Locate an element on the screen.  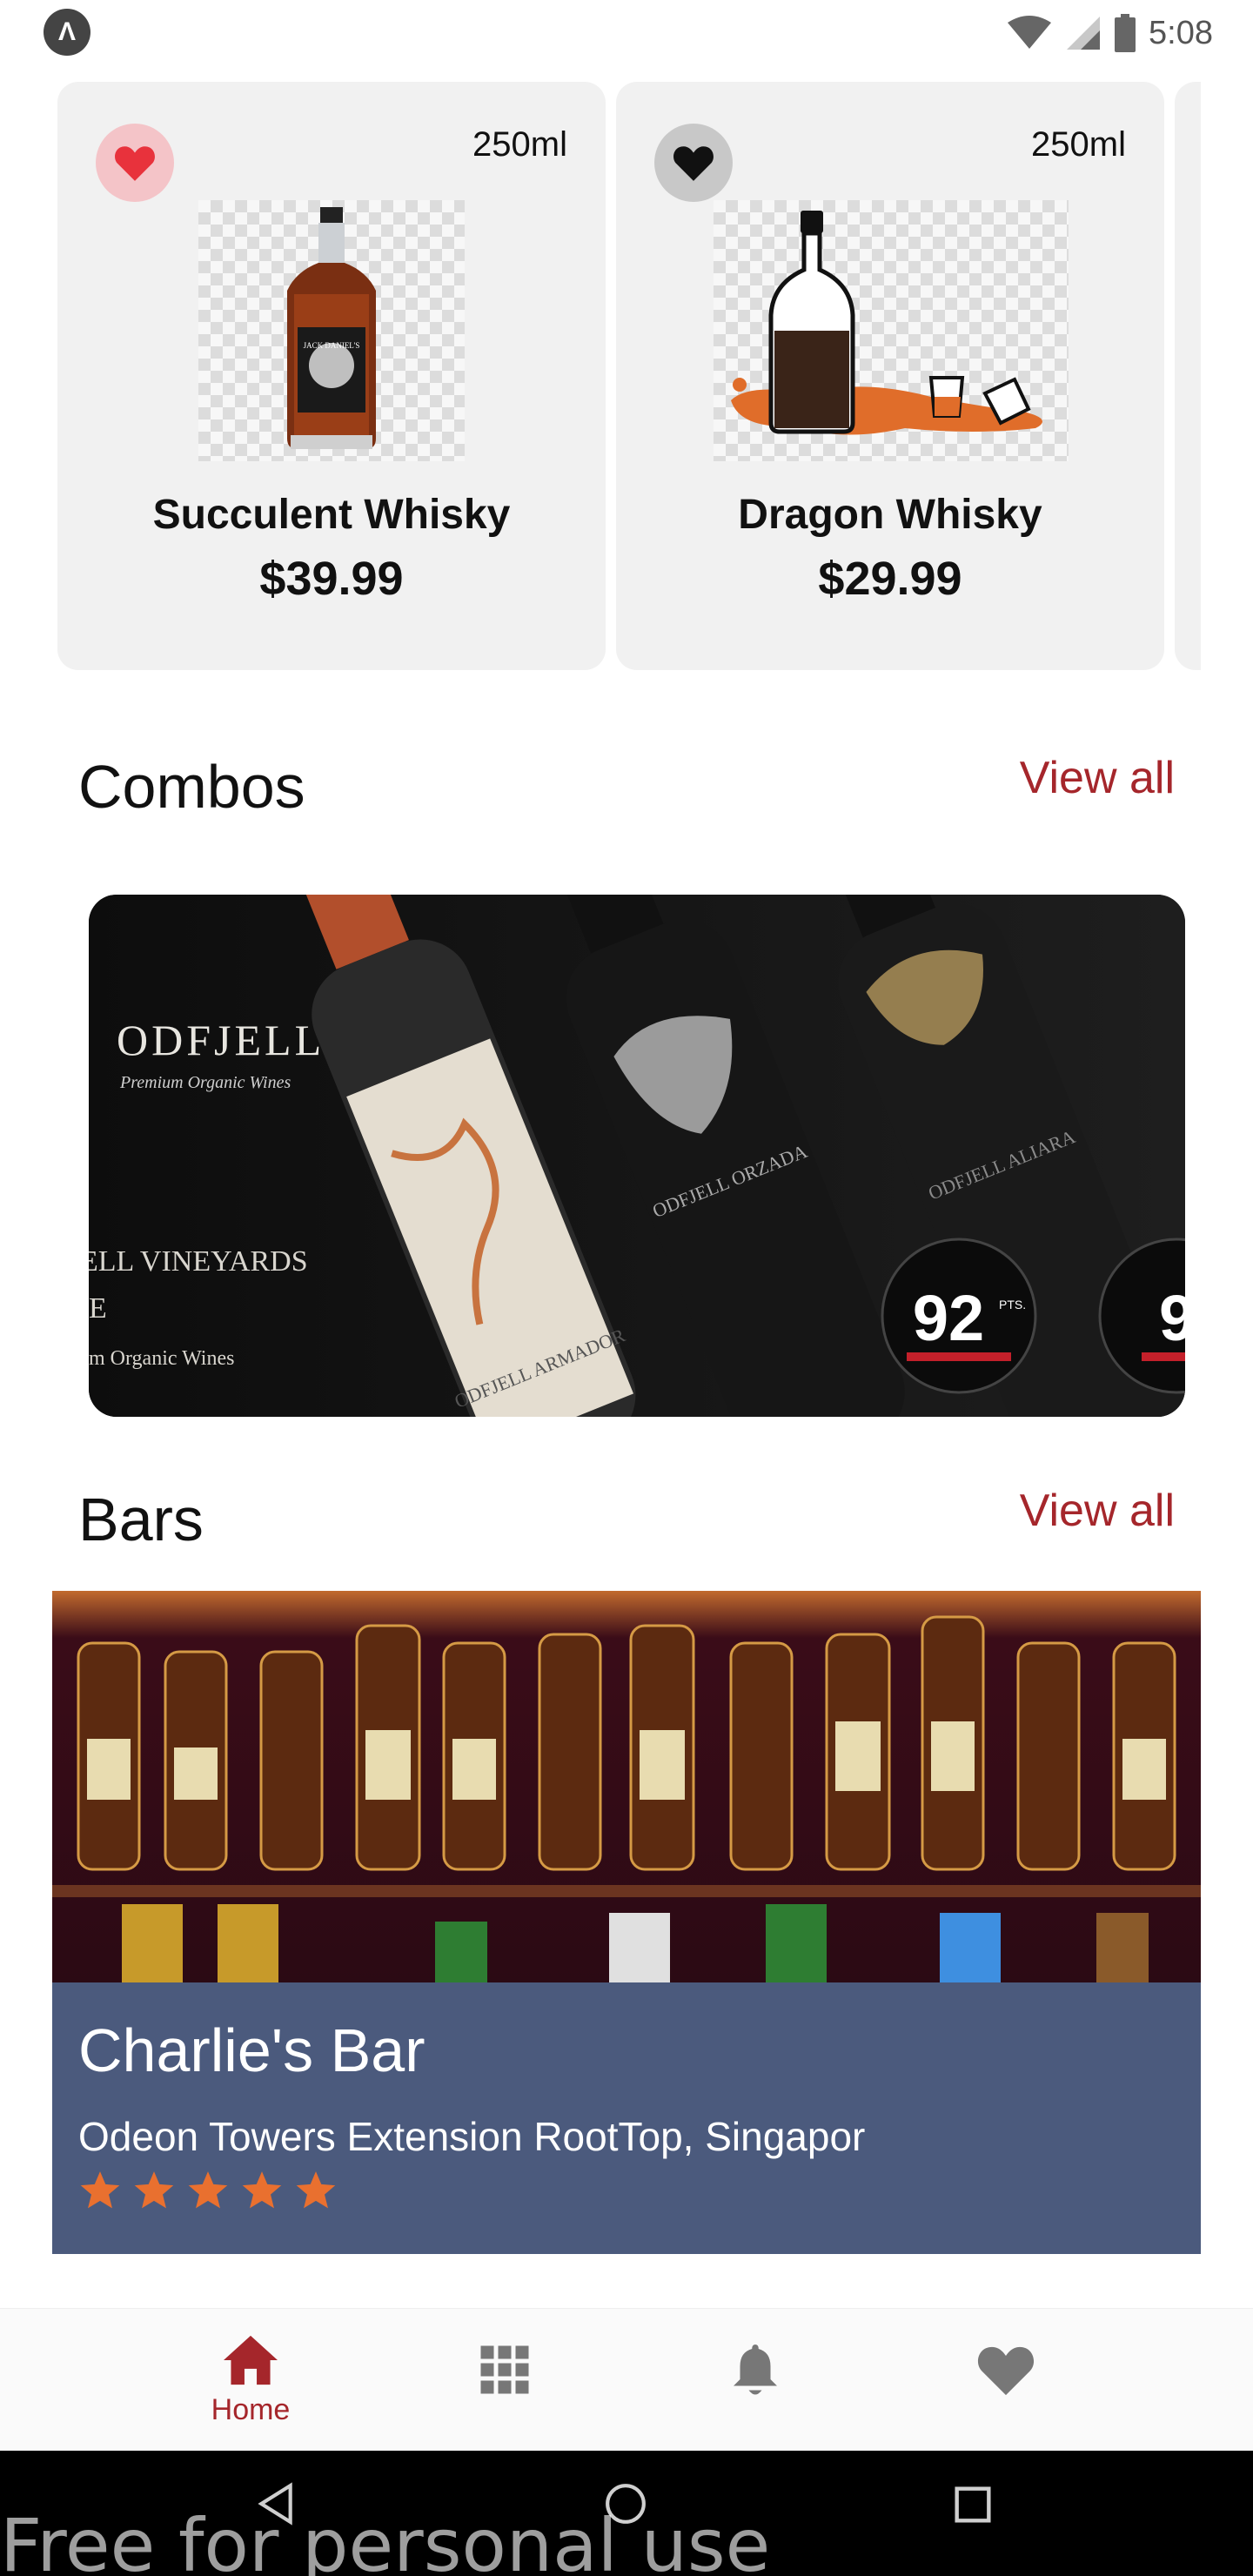
nav-home: Home is located at coordinates (251, 2380).